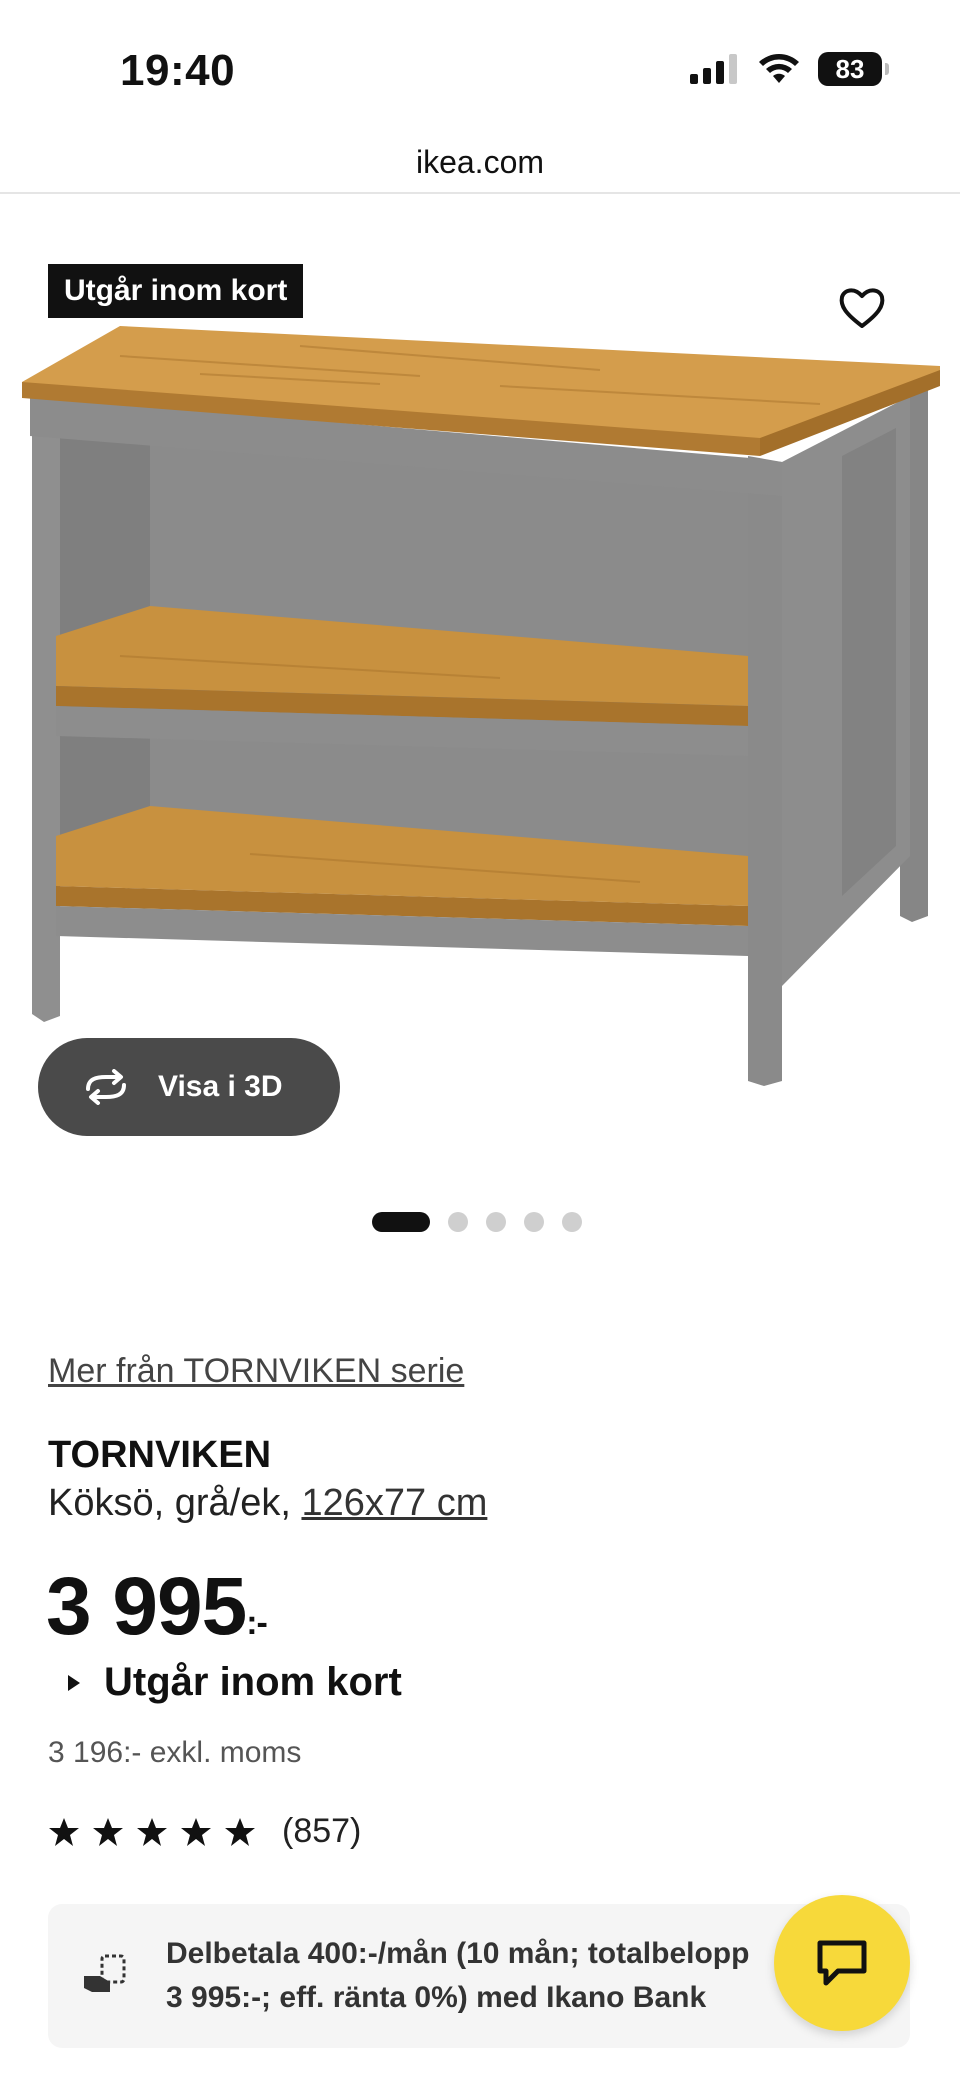 This screenshot has height=2081, width=960. What do you see at coordinates (480, 65) in the screenshot?
I see `status-bar: 19:40 83` at bounding box center [480, 65].